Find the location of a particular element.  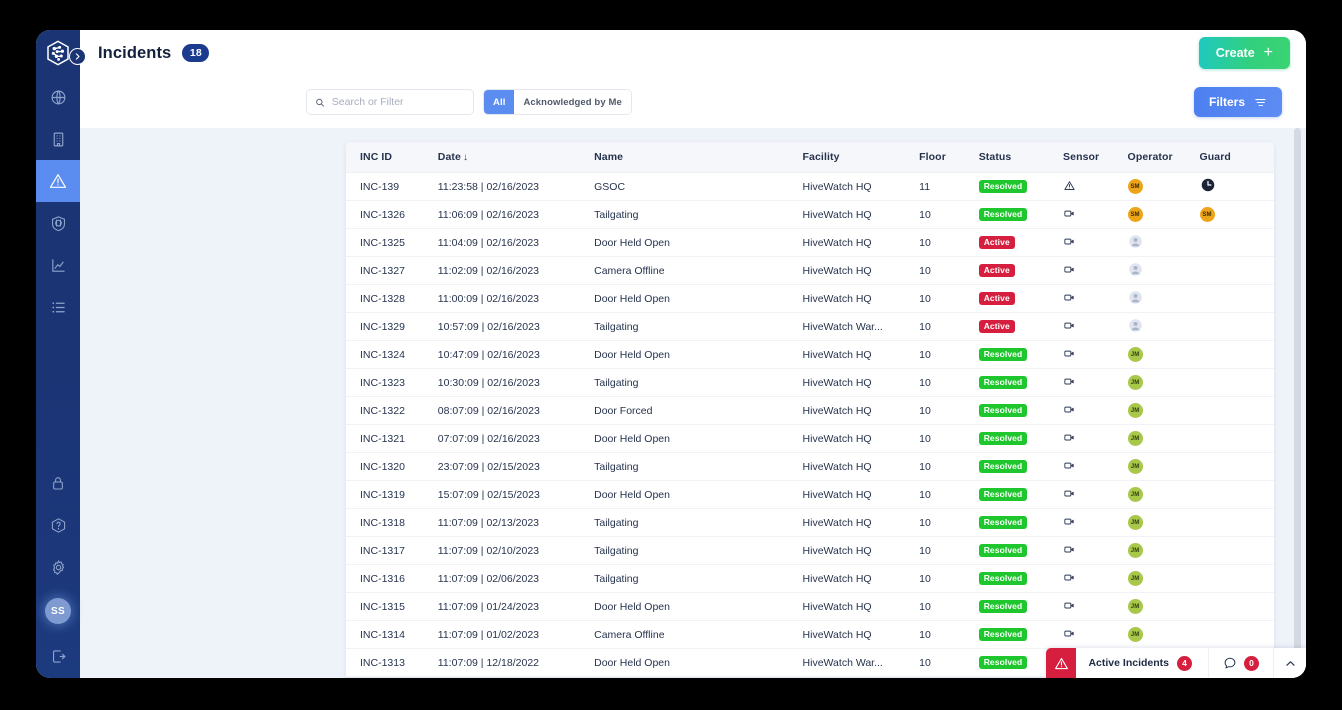

sidebar-item-logout is located at coordinates (58, 656).